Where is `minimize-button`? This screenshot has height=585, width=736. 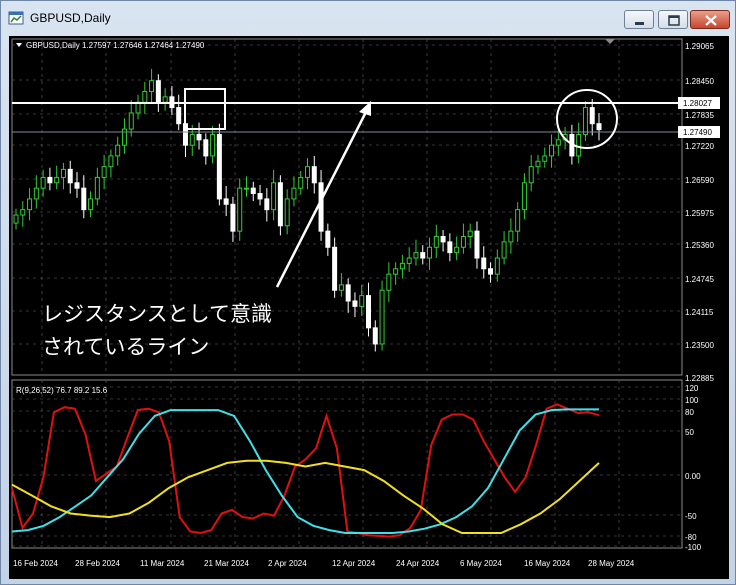 minimize-button is located at coordinates (639, 19).